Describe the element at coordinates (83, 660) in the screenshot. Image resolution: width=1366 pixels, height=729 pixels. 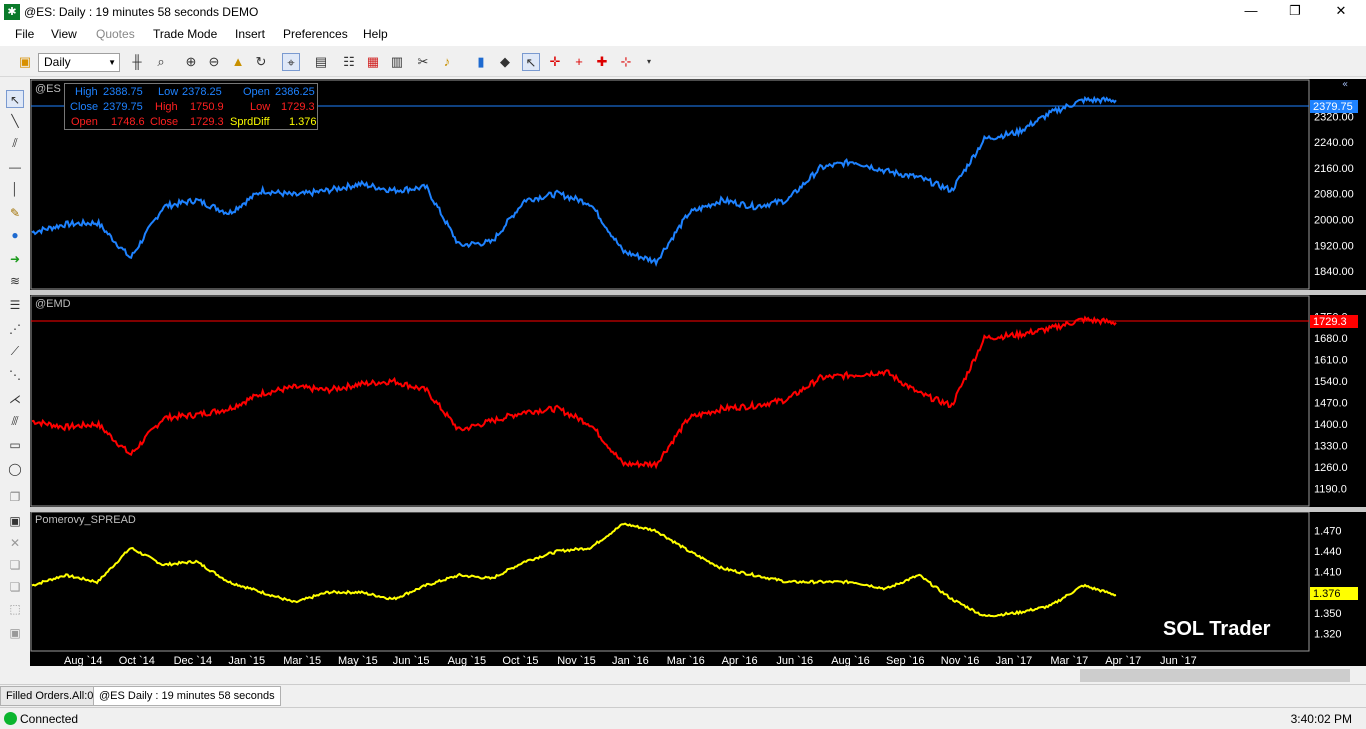
I see `time-axis-label: Aug `14` at that location.